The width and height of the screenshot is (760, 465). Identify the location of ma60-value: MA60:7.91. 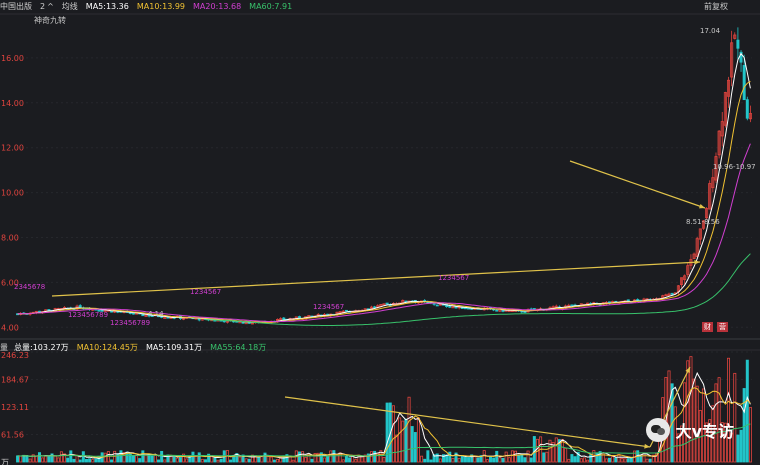
(271, 6).